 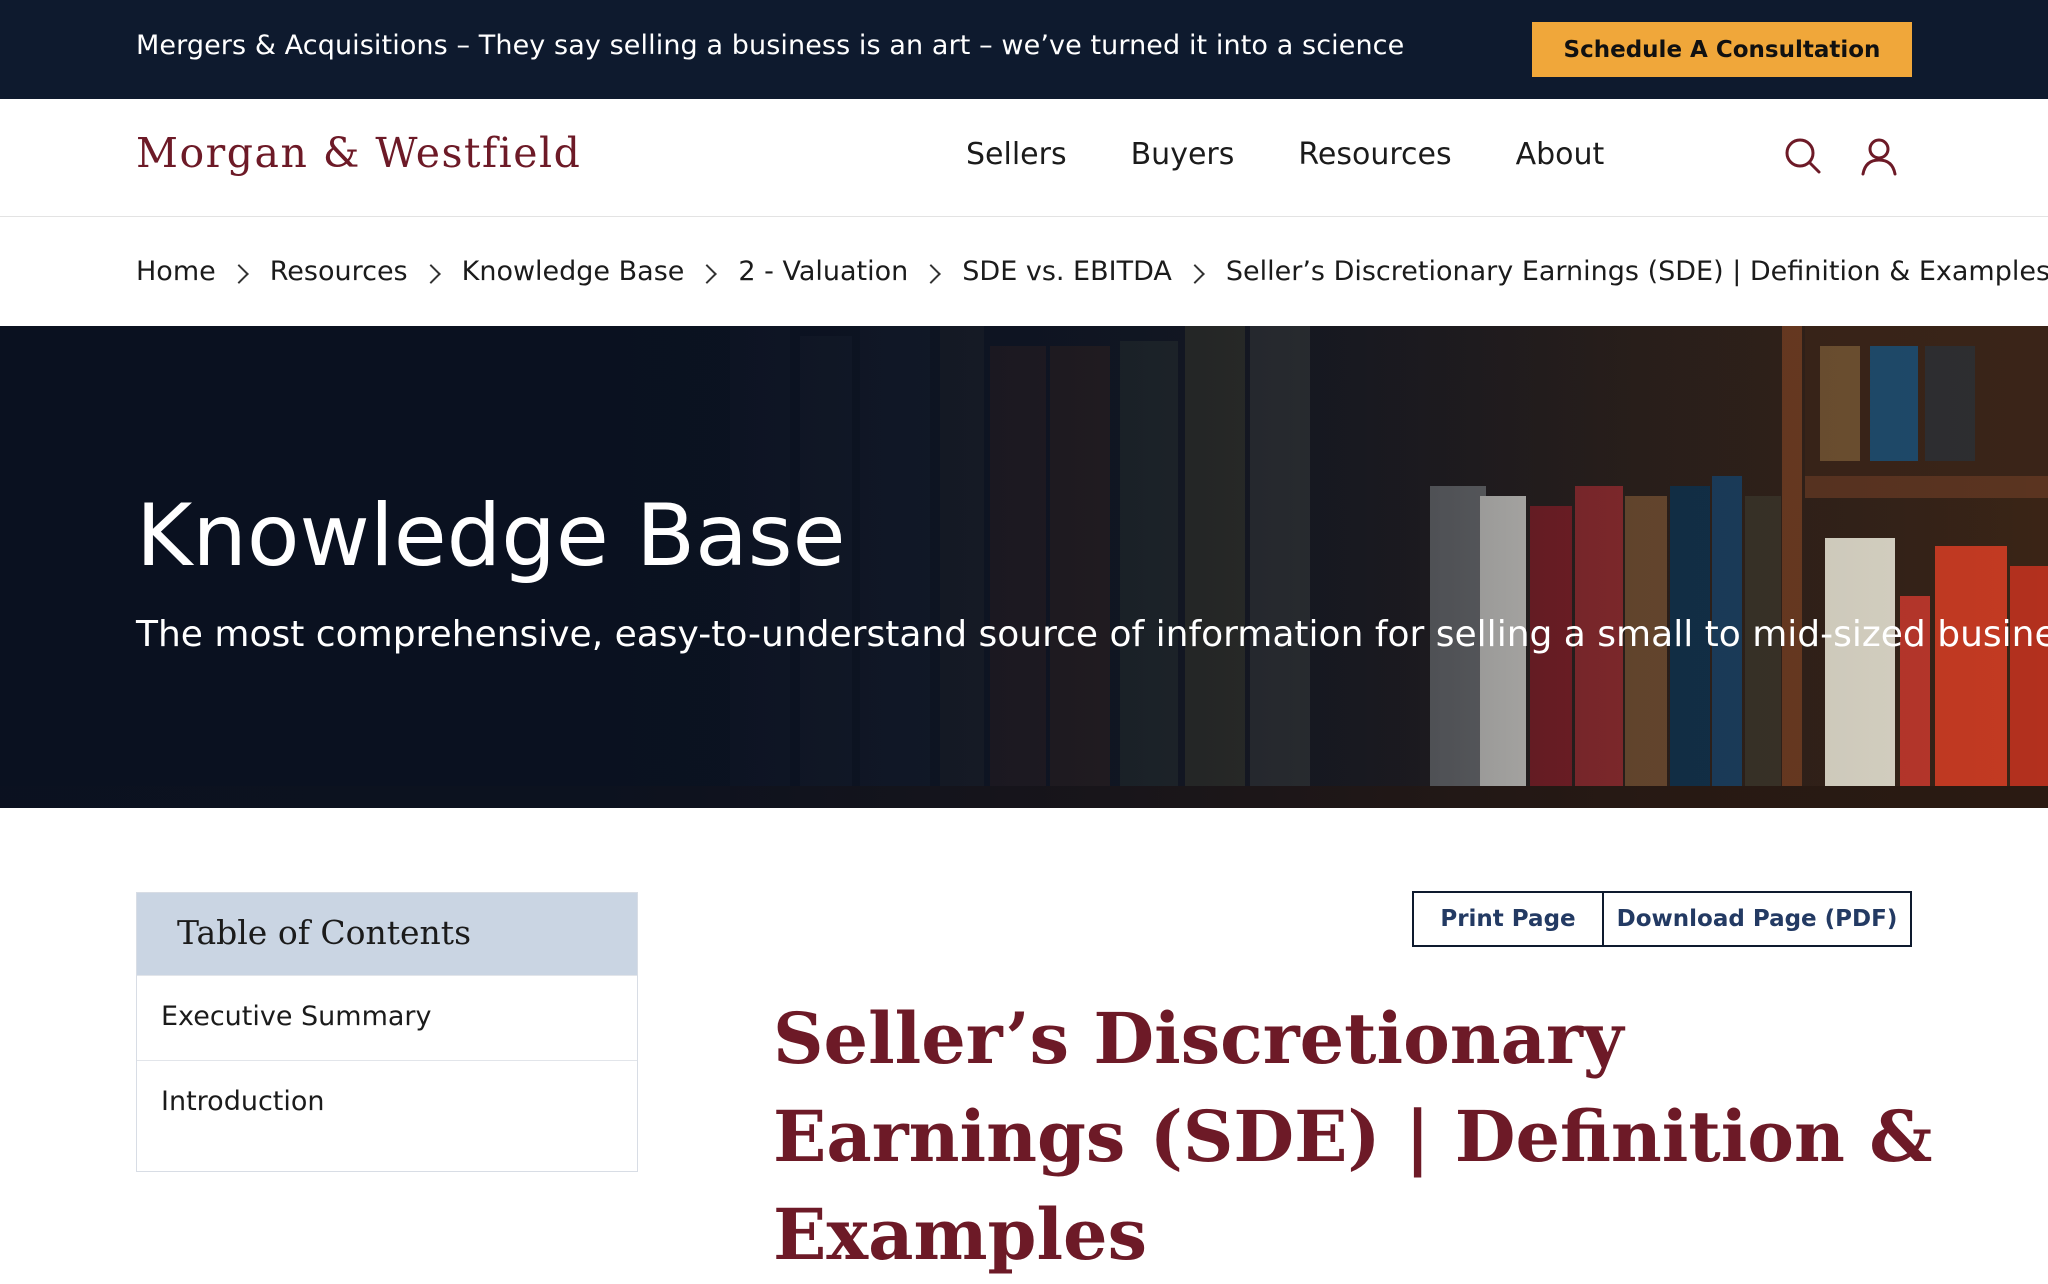 I want to click on breadcrumb-knowledge-base: Knowledge Base, so click(x=573, y=271).